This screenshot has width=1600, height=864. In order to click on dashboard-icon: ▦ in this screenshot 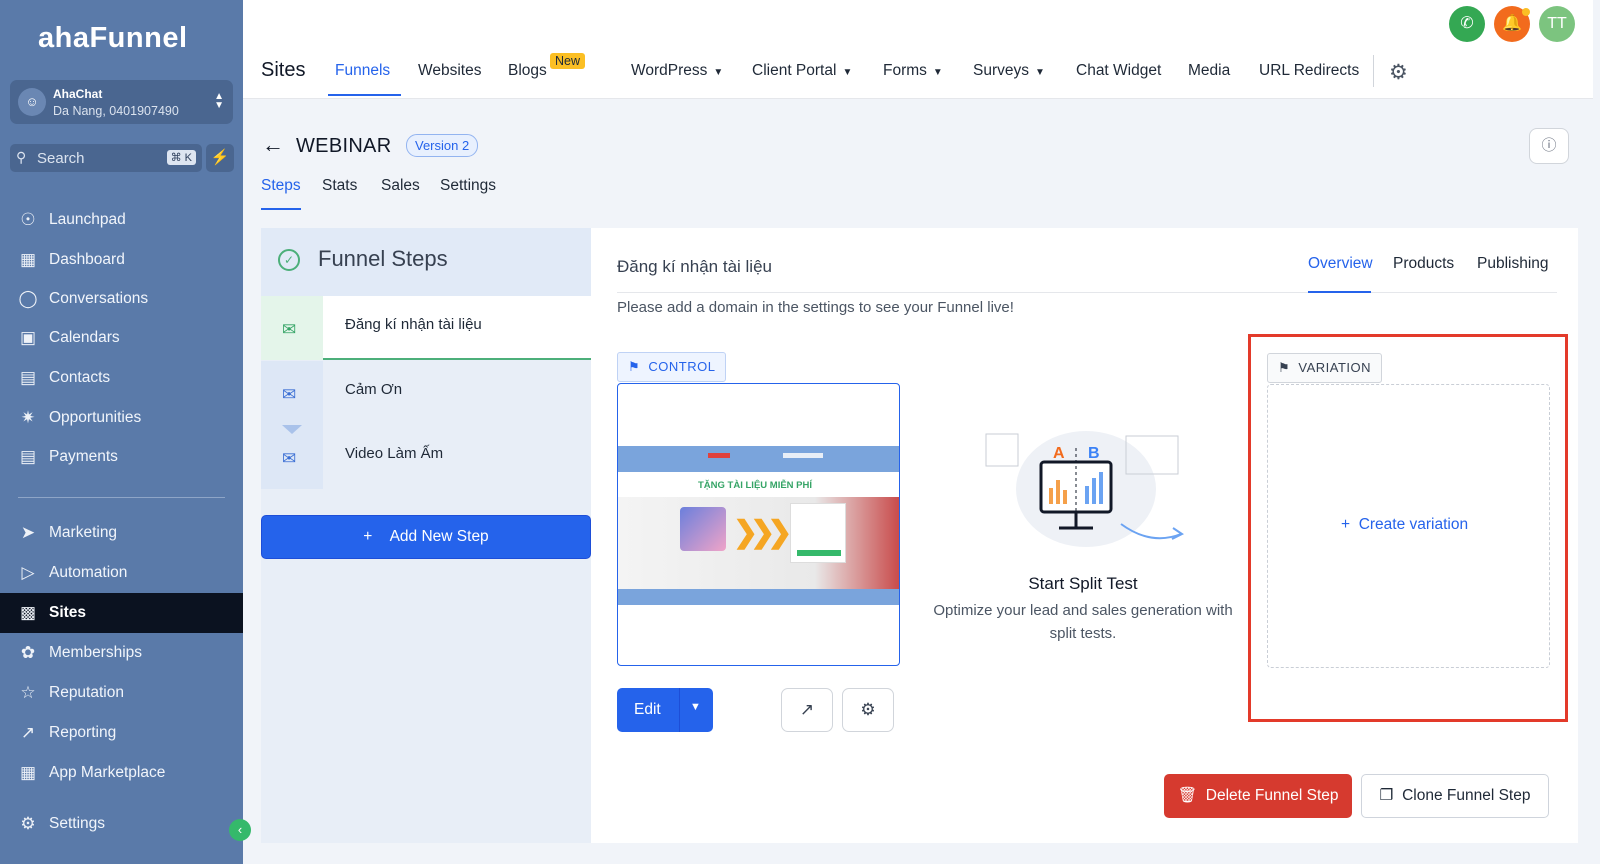, I will do `click(28, 259)`.